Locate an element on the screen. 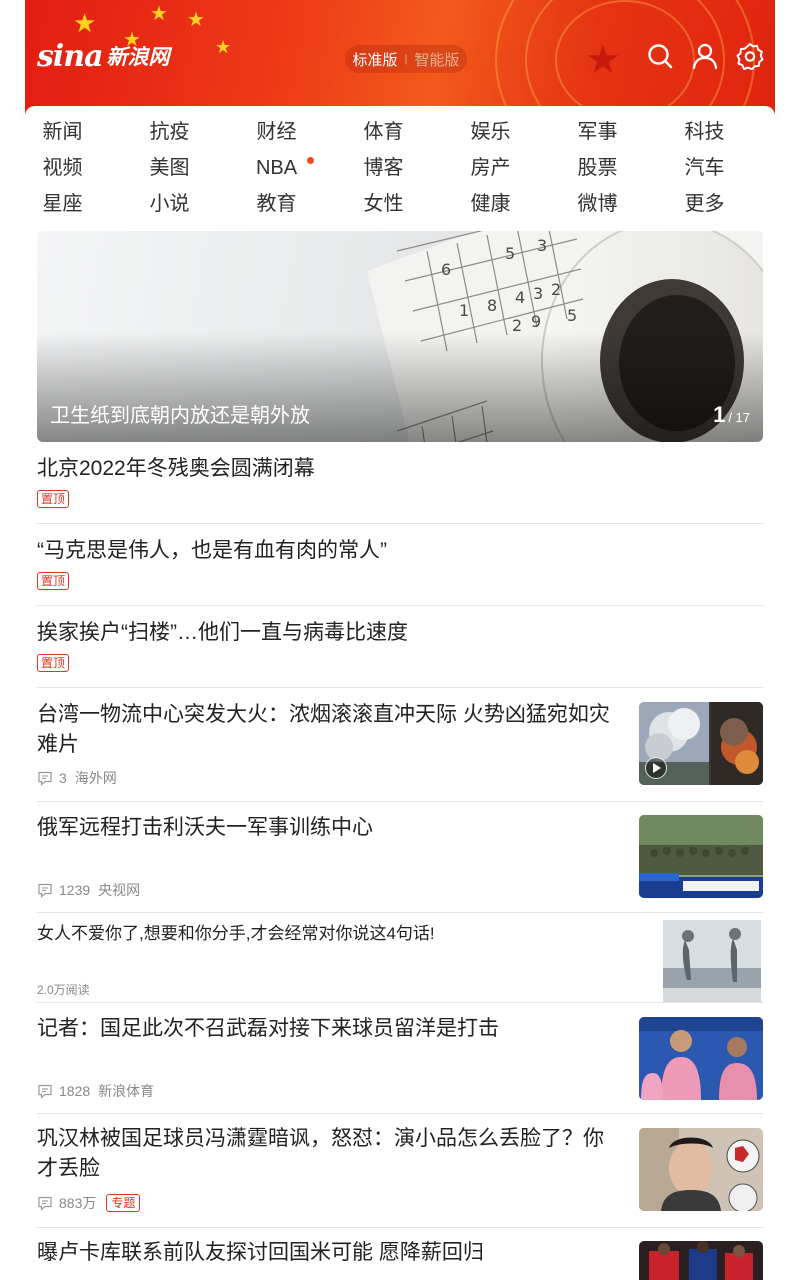  comment-count: 1239 is located at coordinates (75, 890).